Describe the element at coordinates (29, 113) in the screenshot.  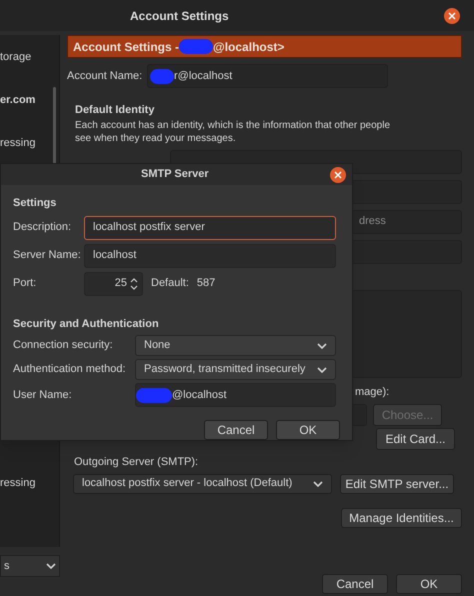
I see `sidebar-item: er.com` at that location.